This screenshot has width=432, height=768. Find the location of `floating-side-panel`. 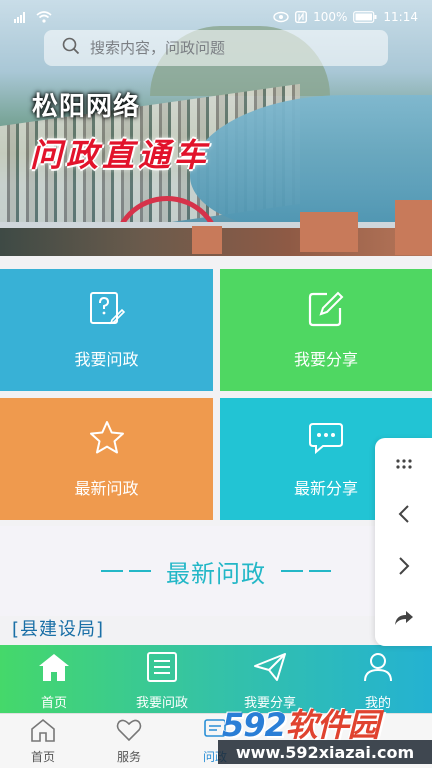

floating-side-panel is located at coordinates (403, 542).